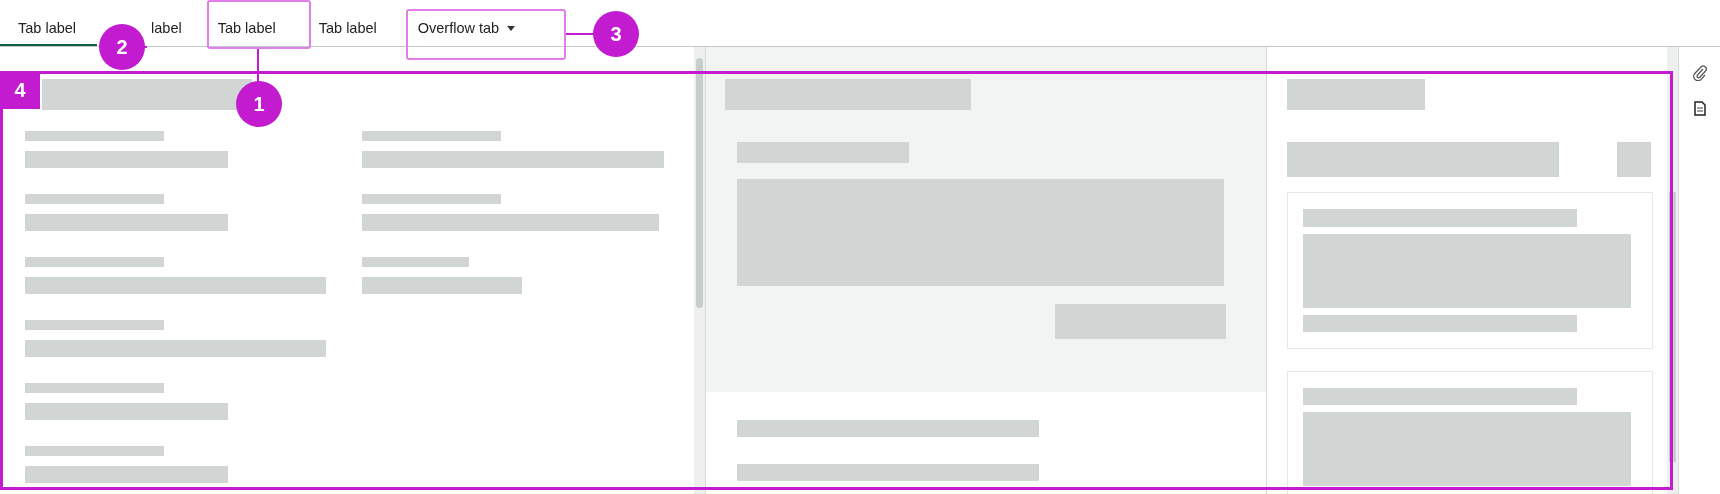 The height and width of the screenshot is (494, 1720). What do you see at coordinates (175, 23) in the screenshot?
I see `tab: label` at bounding box center [175, 23].